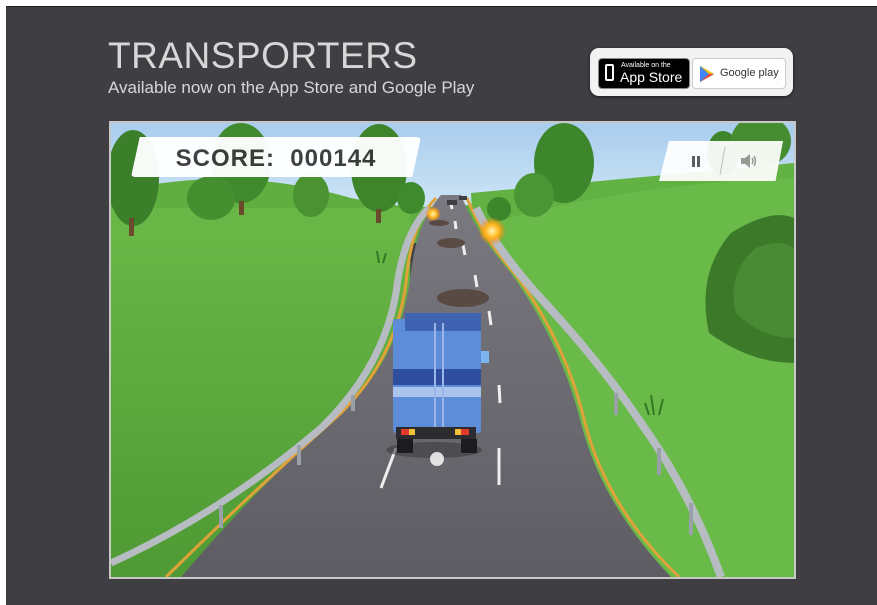 The height and width of the screenshot is (605, 877). I want to click on page-title: TRANSPORTERS, so click(263, 55).